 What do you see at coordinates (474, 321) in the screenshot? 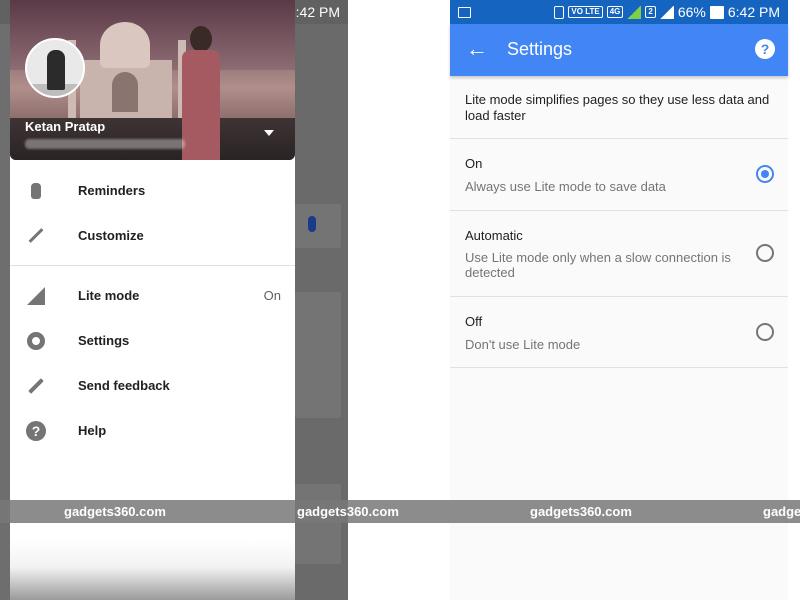
I see `option-title: Off` at bounding box center [474, 321].